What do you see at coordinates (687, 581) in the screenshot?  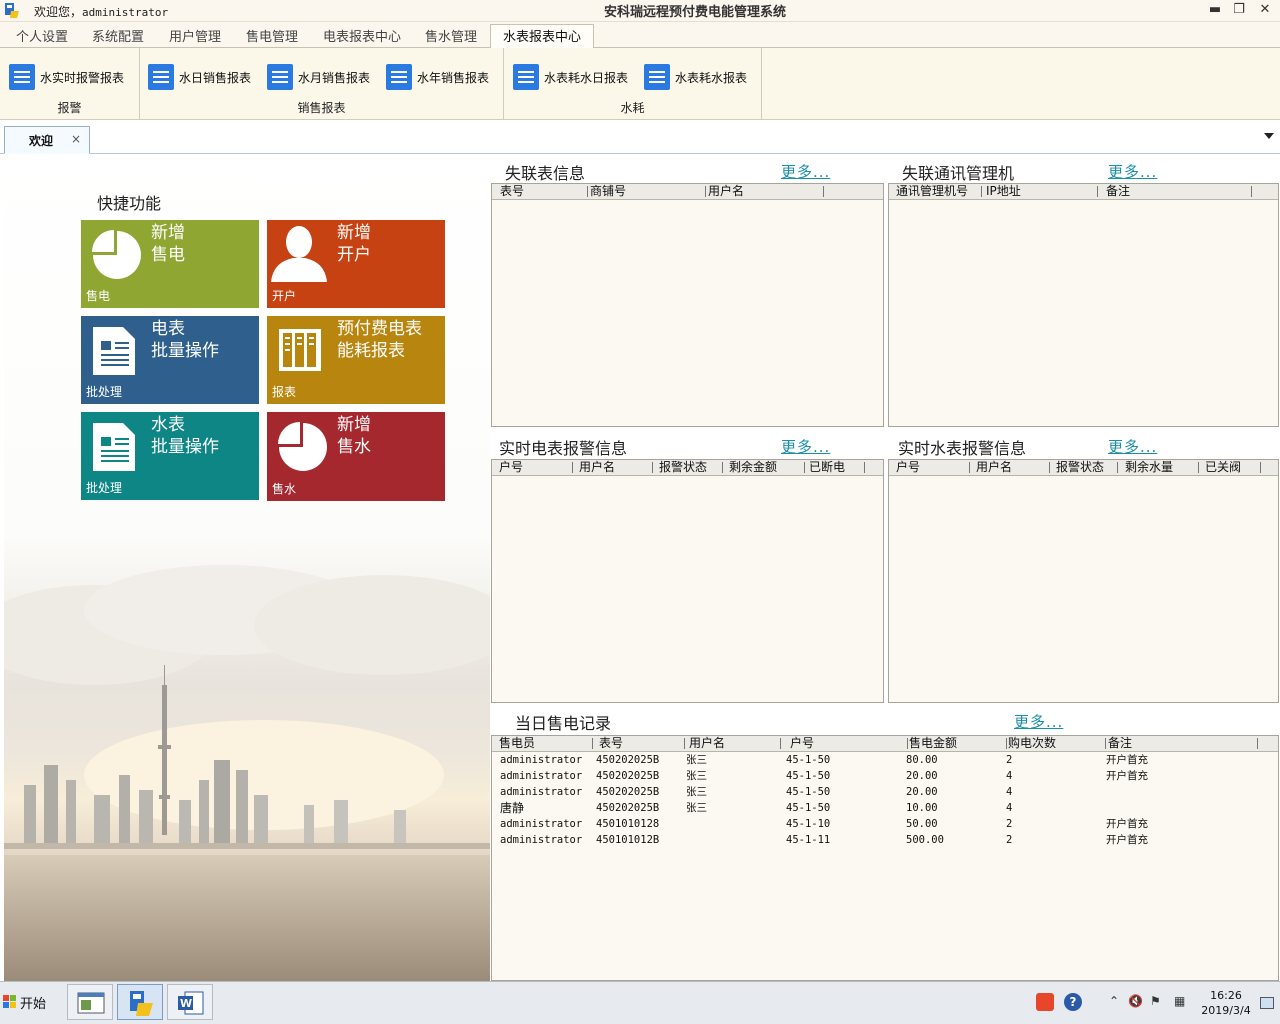 I see `power-alarms-grid: 户号 用户名 报警状态 剩余金额 已断电` at bounding box center [687, 581].